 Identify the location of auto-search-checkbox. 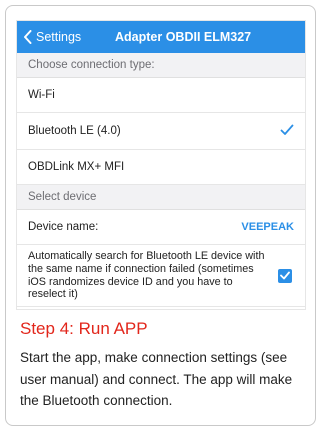
(285, 275).